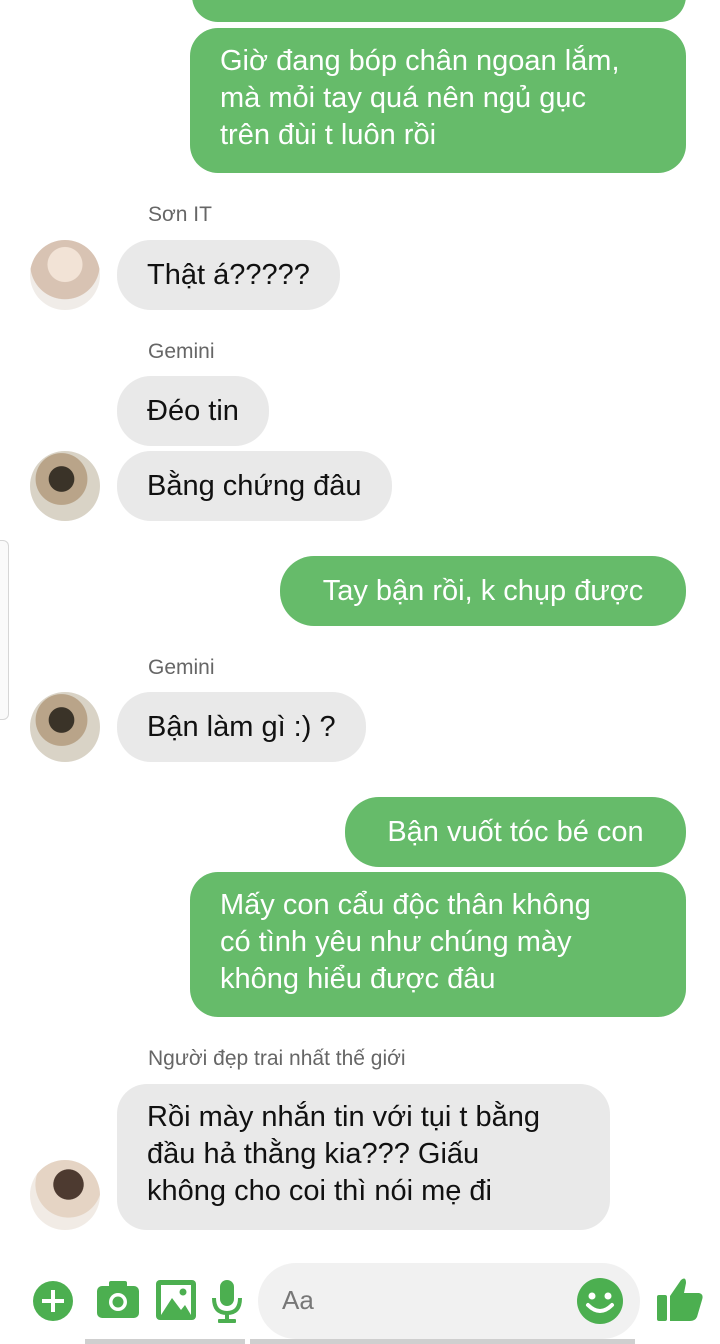 This screenshot has height=1344, width=720. I want to click on sender-name: Sơn IT, so click(180, 214).